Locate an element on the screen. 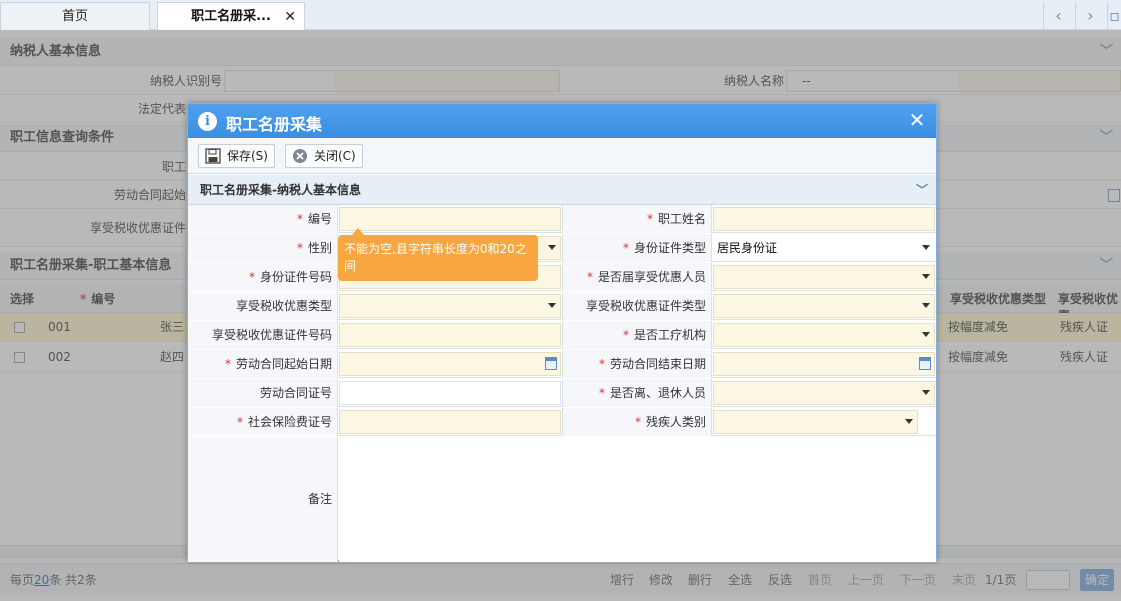  close-button: 关闭(C) is located at coordinates (324, 156).